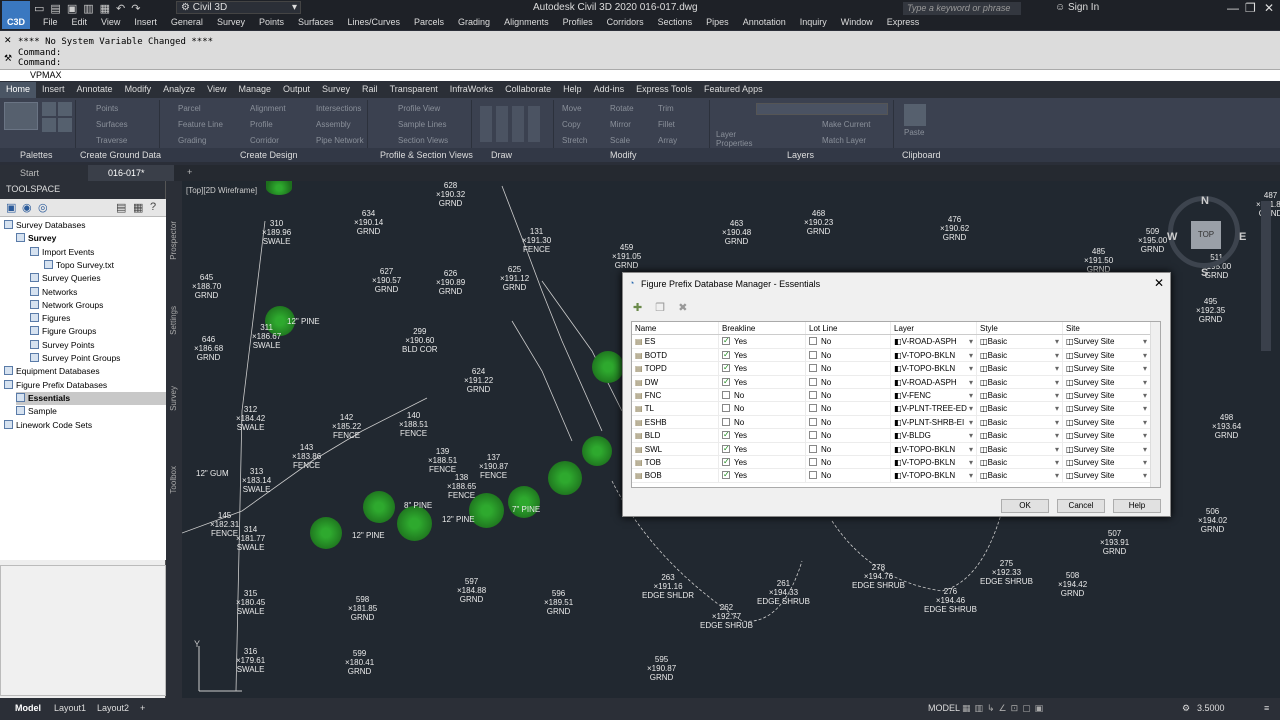 The height and width of the screenshot is (720, 1280). What do you see at coordinates (558, 602) in the screenshot?
I see `survey-point-label: 596 ×189.51 GRND` at bounding box center [558, 602].